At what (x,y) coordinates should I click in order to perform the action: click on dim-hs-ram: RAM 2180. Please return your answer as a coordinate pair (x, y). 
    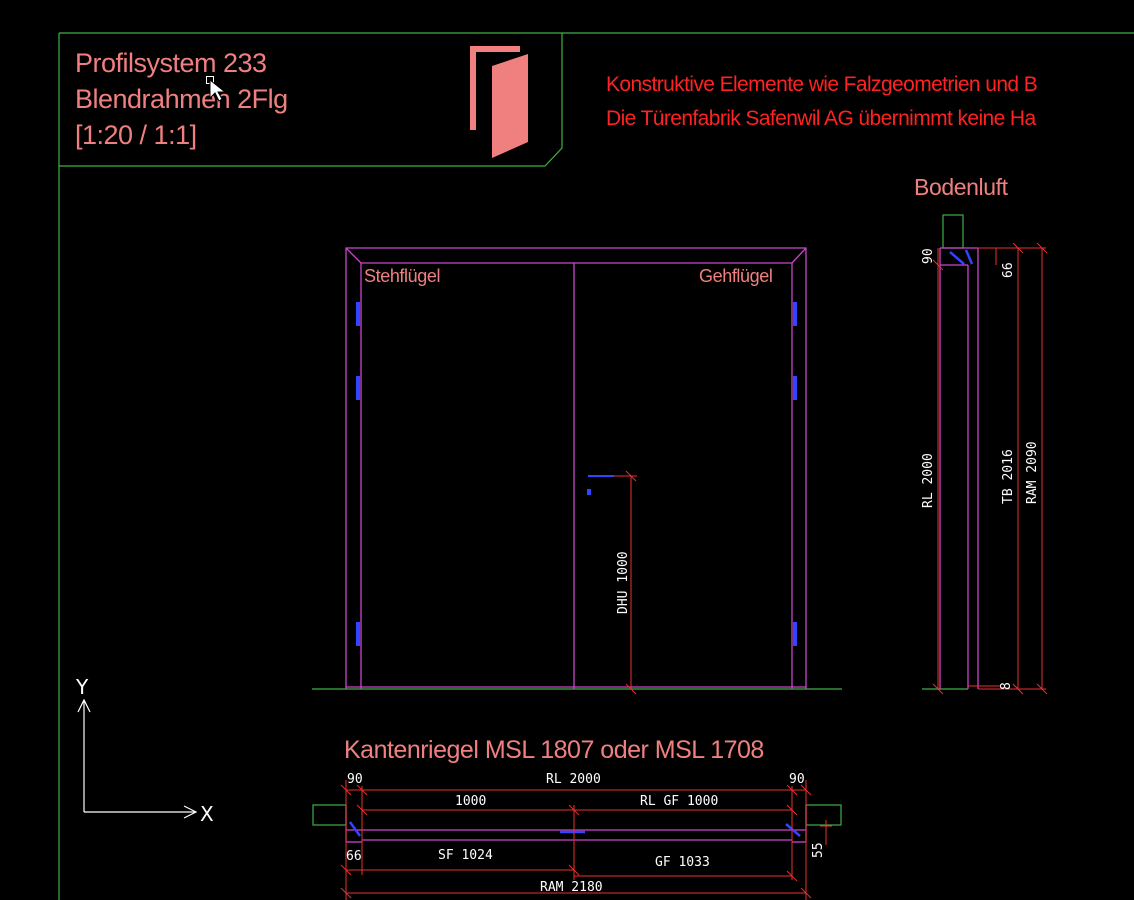
    Looking at the image, I should click on (571, 887).